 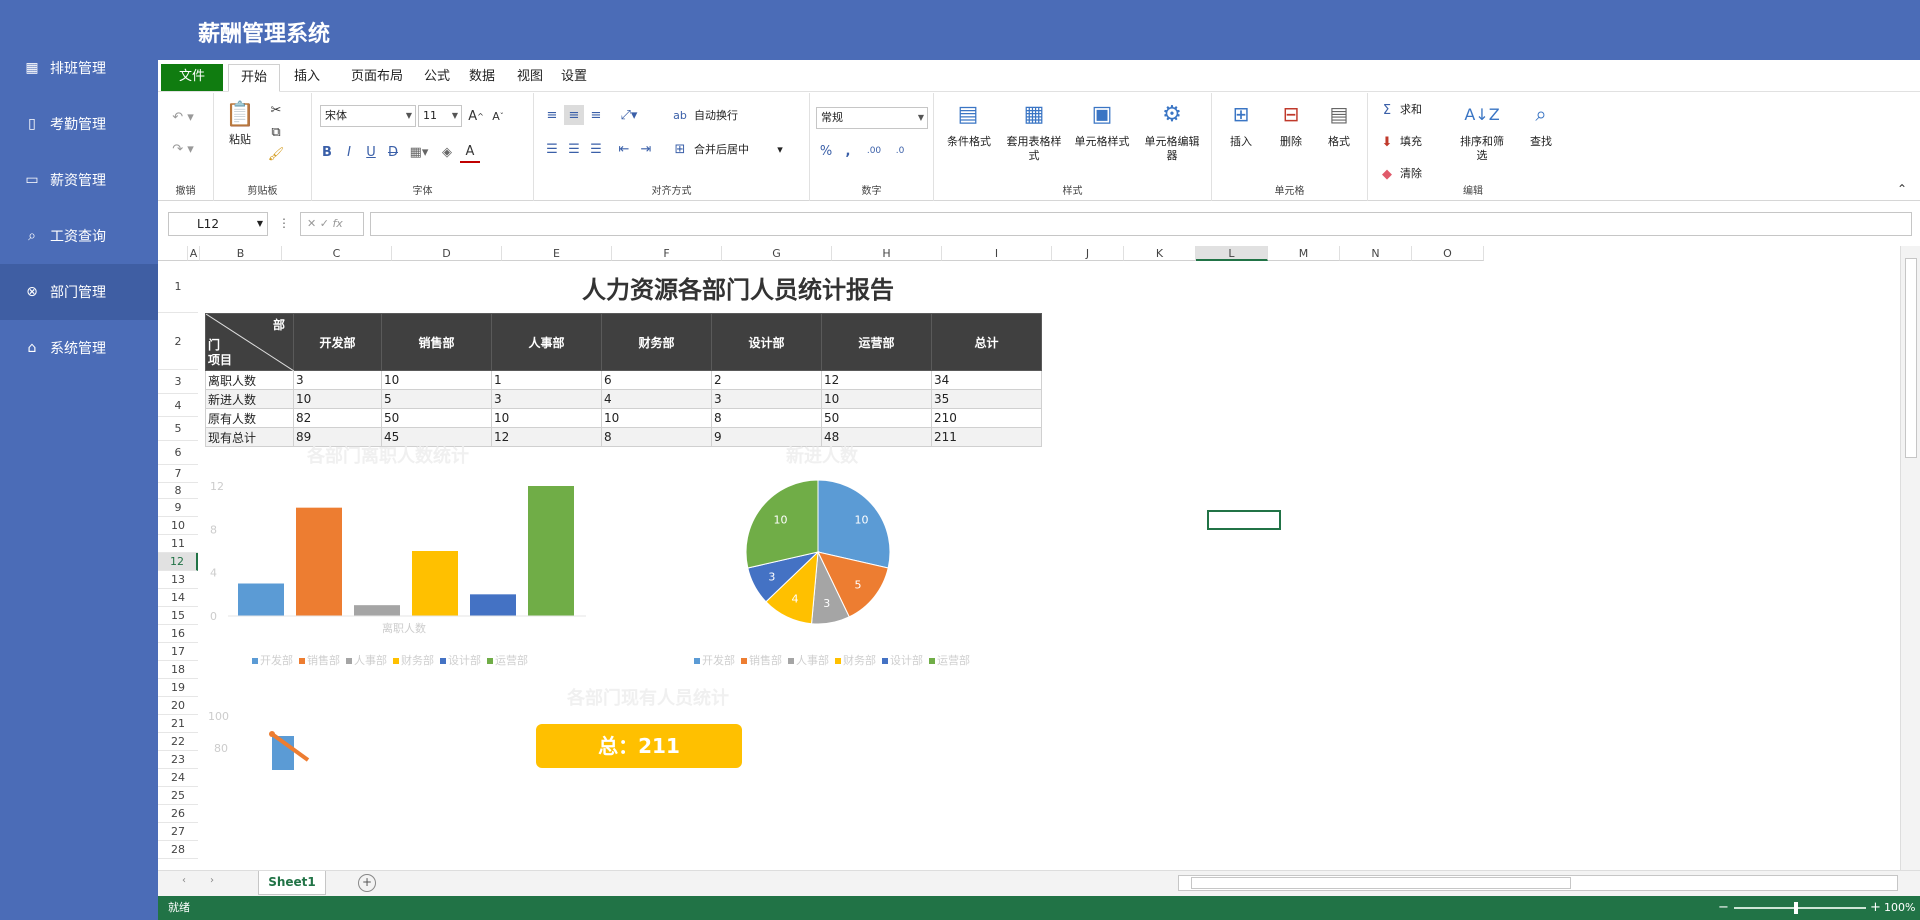 I want to click on align-left-icon: ☰, so click(x=552, y=149).